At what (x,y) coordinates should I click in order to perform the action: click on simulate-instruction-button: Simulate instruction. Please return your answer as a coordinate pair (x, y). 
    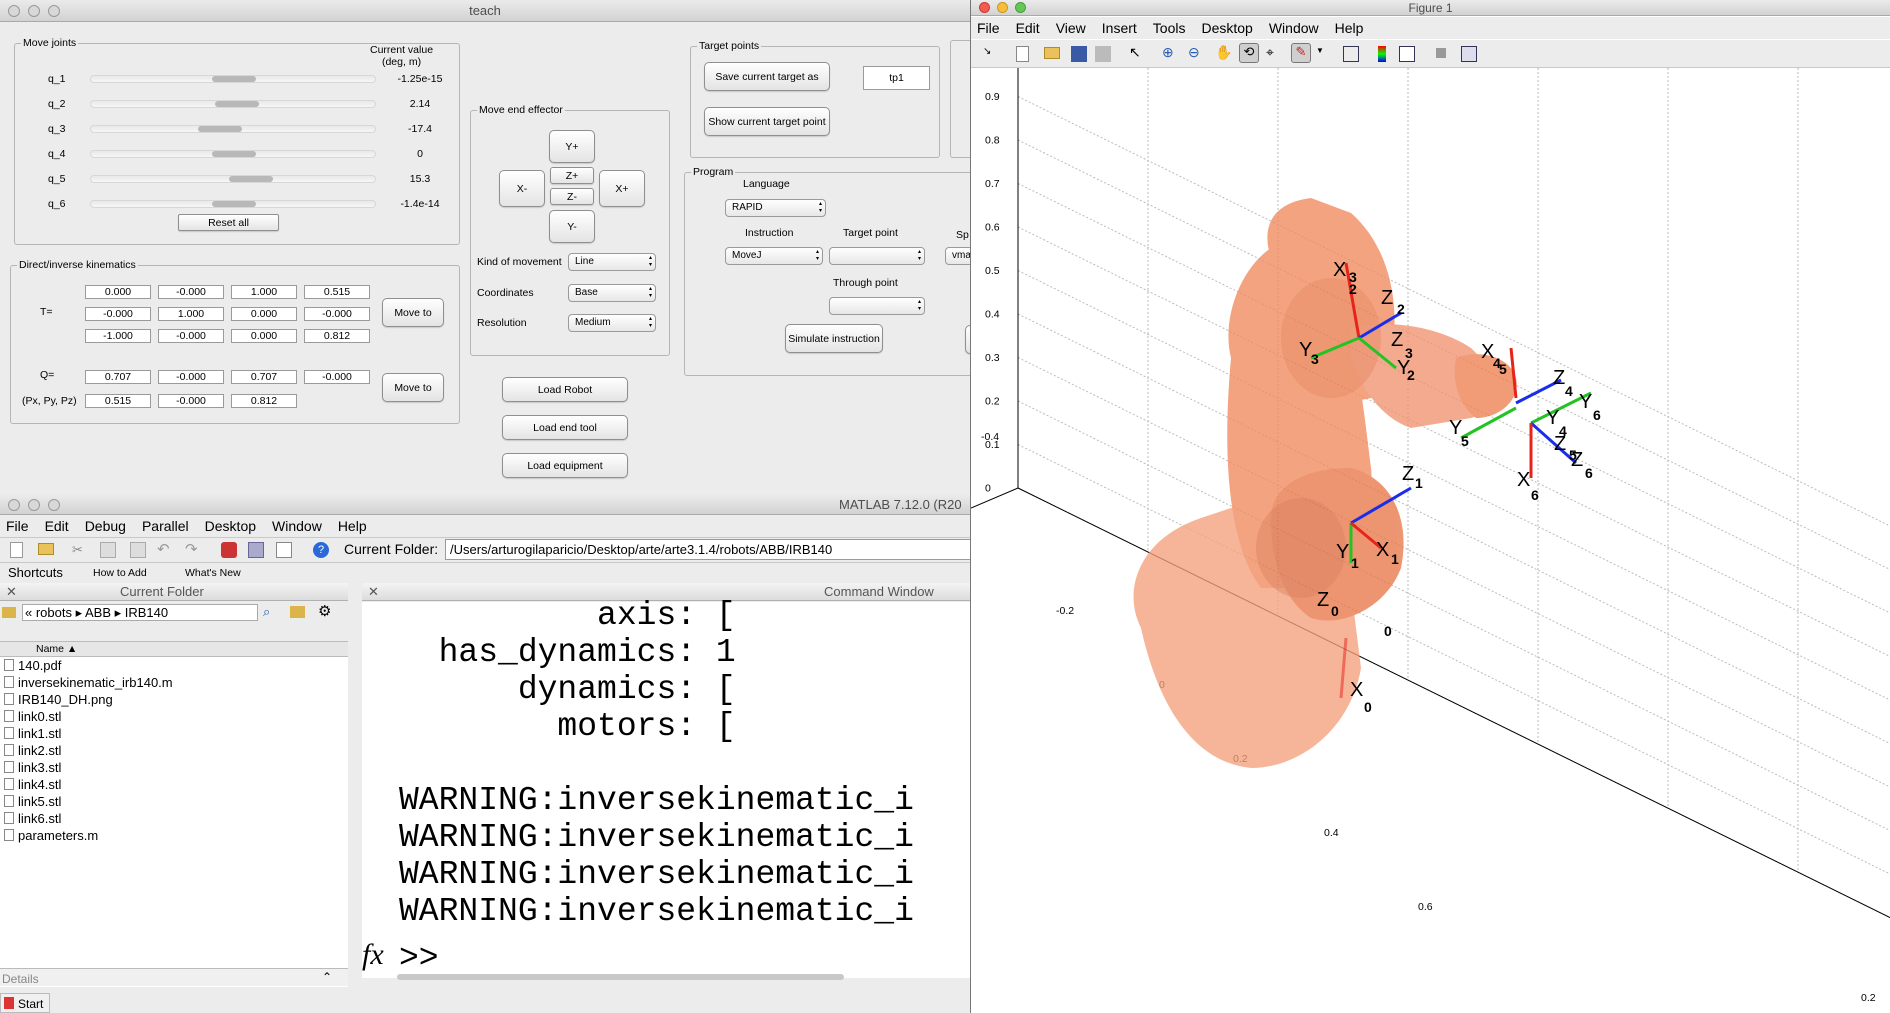
    Looking at the image, I should click on (834, 338).